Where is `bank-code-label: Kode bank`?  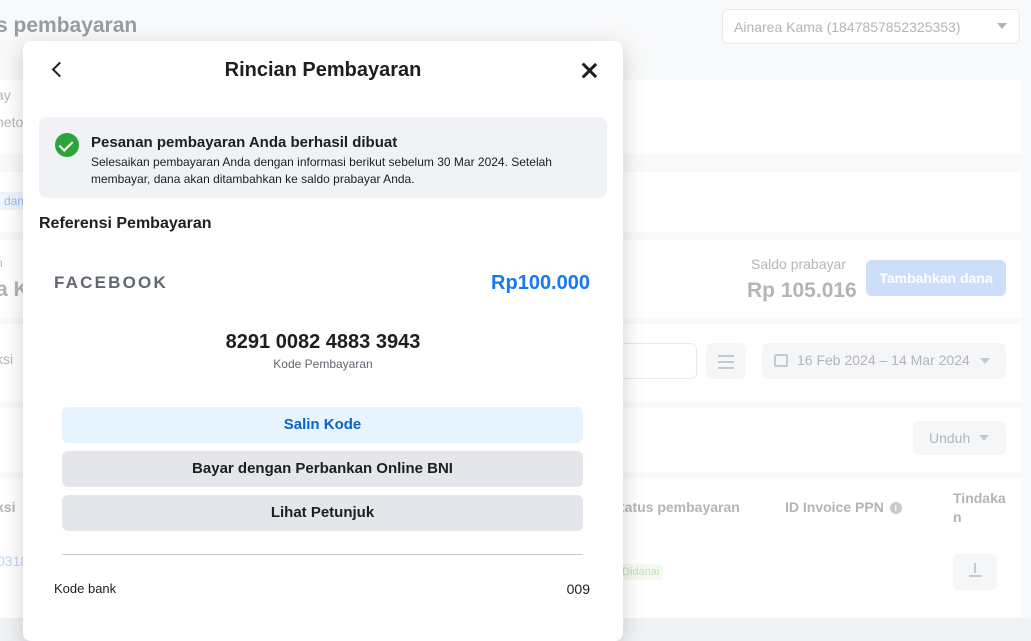 bank-code-label: Kode bank is located at coordinates (85, 588).